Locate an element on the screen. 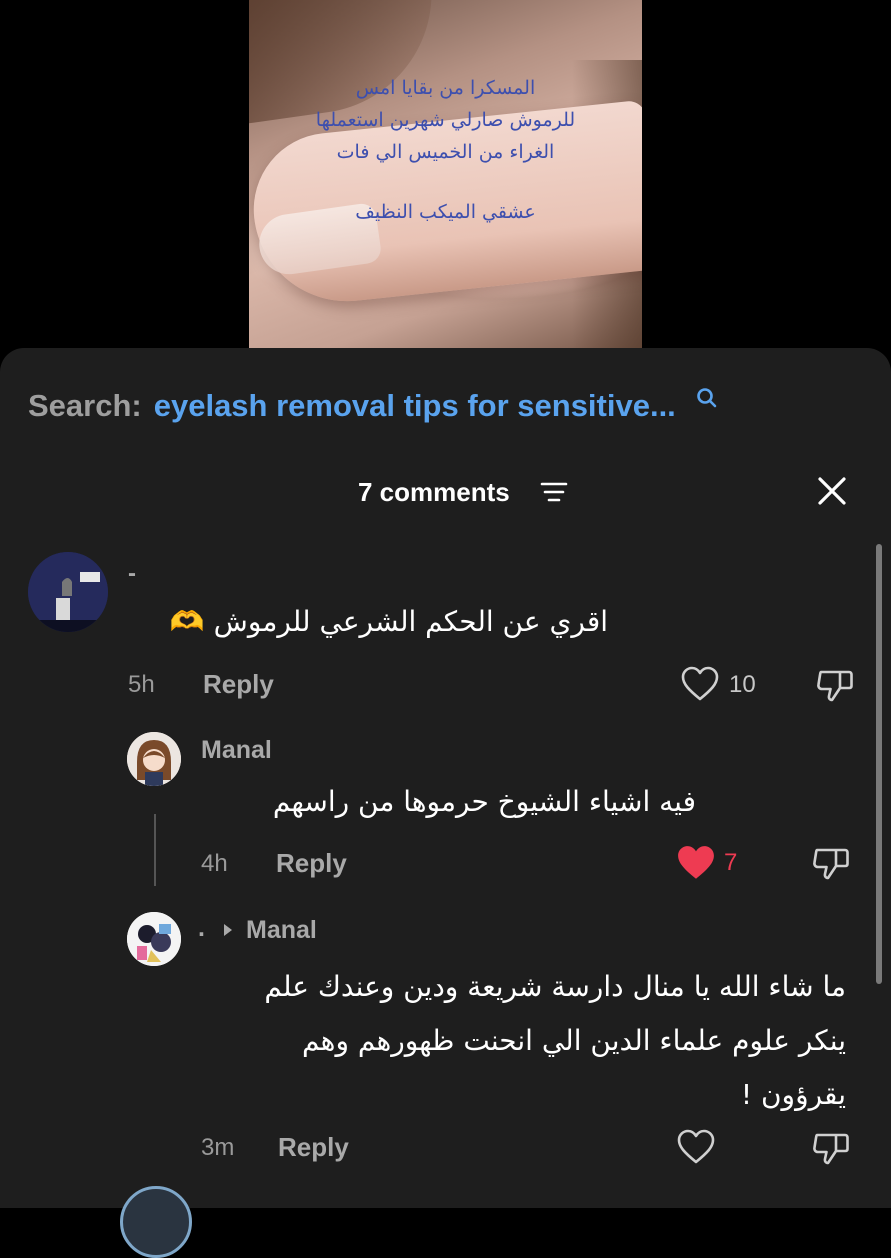 This screenshot has width=891, height=1258. comment-text-line: يقرؤون ! is located at coordinates (793, 1094).